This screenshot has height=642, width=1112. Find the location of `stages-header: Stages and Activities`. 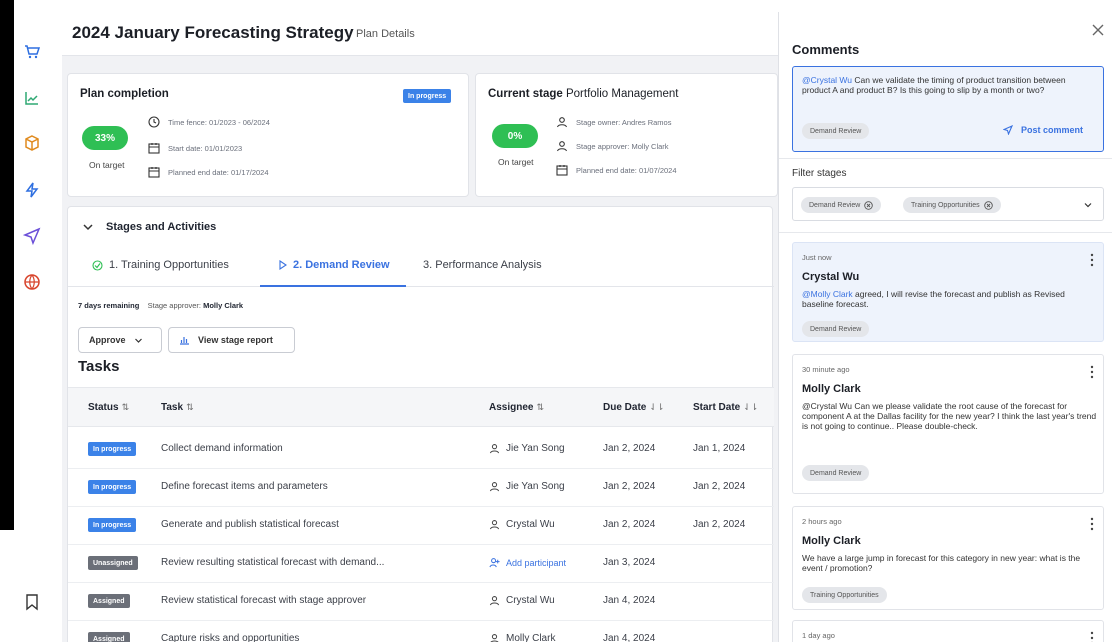

stages-header: Stages and Activities is located at coordinates (149, 227).